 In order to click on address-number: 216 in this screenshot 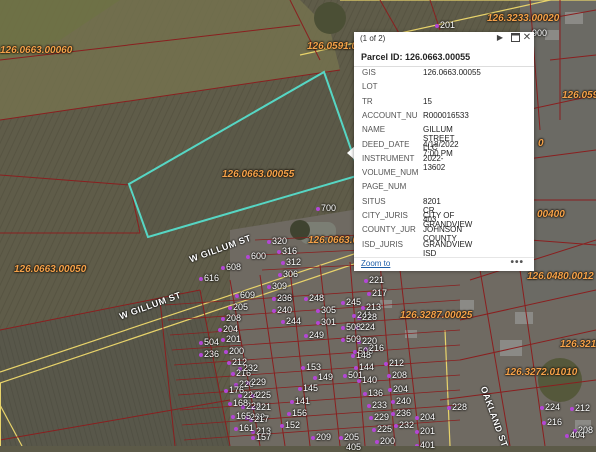, I will do `click(377, 348)`.